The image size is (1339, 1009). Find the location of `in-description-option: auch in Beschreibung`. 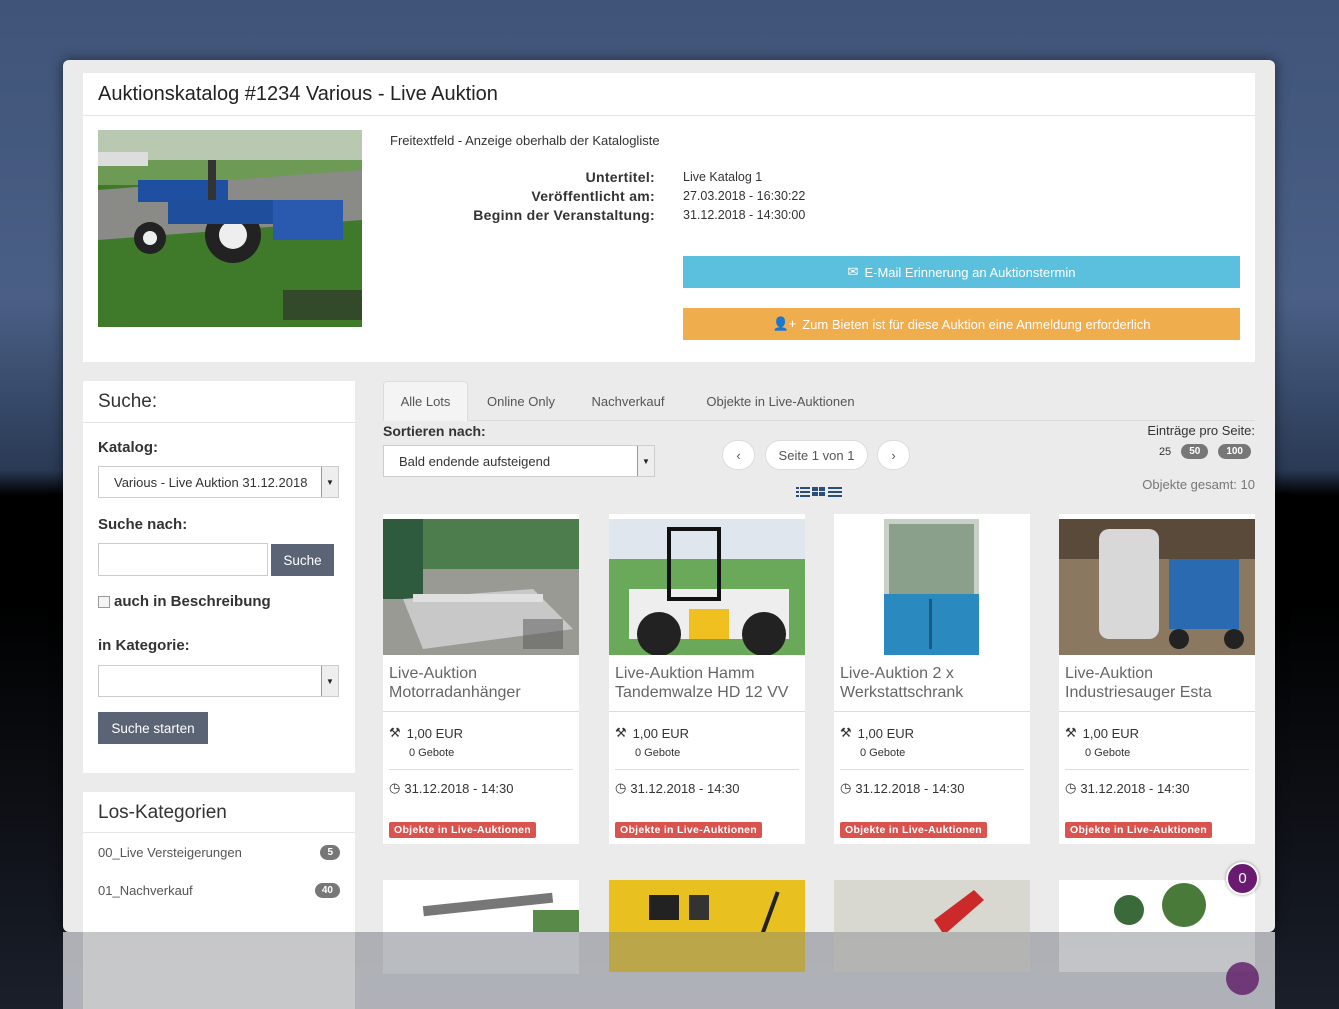

in-description-option: auch in Beschreibung is located at coordinates (184, 601).